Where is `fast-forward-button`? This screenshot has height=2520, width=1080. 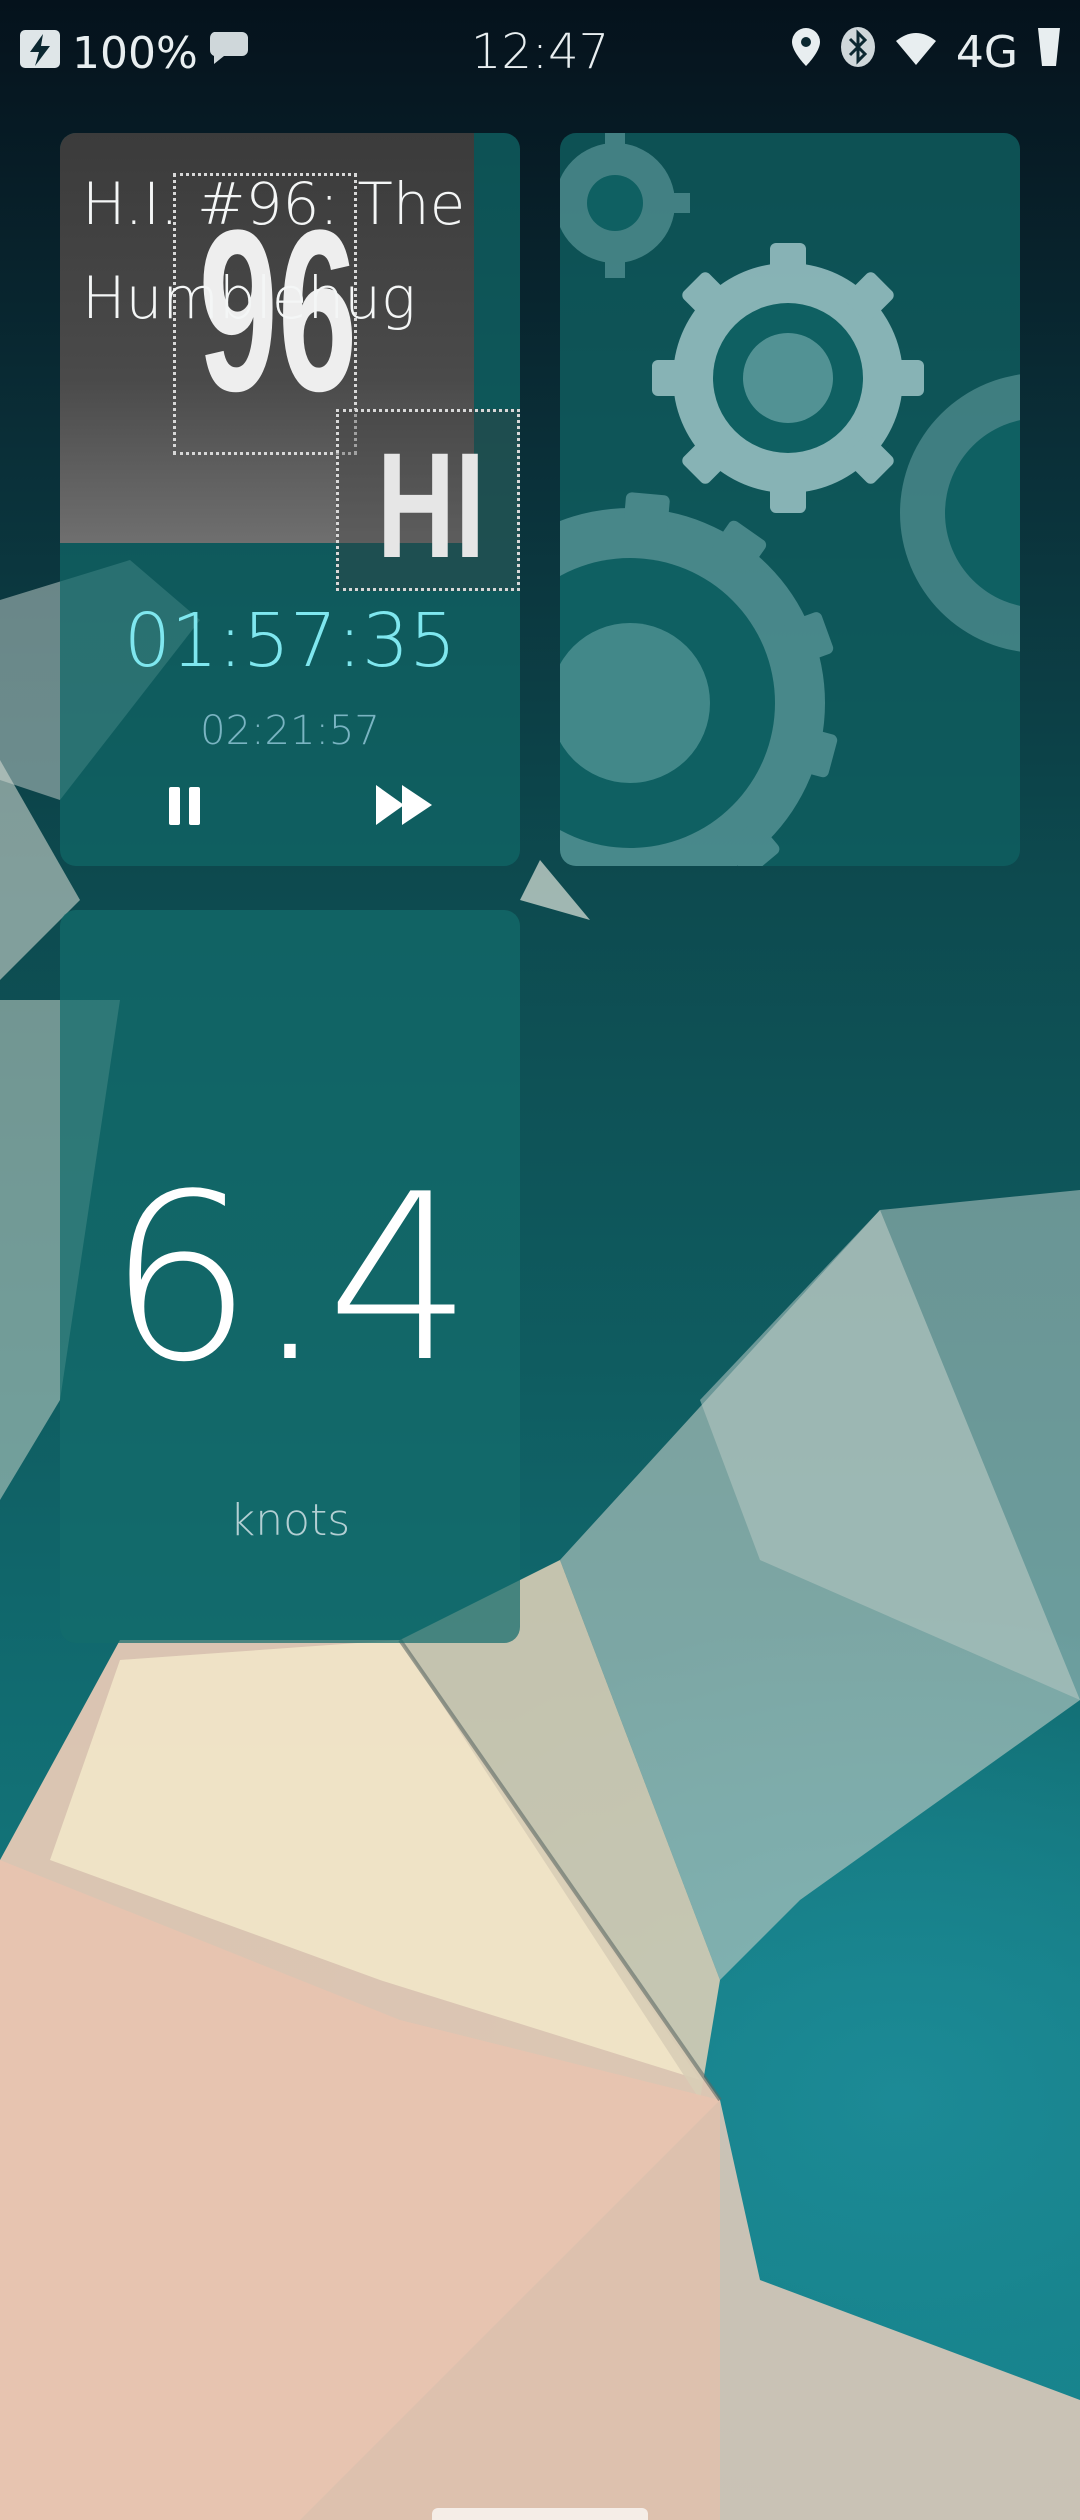 fast-forward-button is located at coordinates (405, 805).